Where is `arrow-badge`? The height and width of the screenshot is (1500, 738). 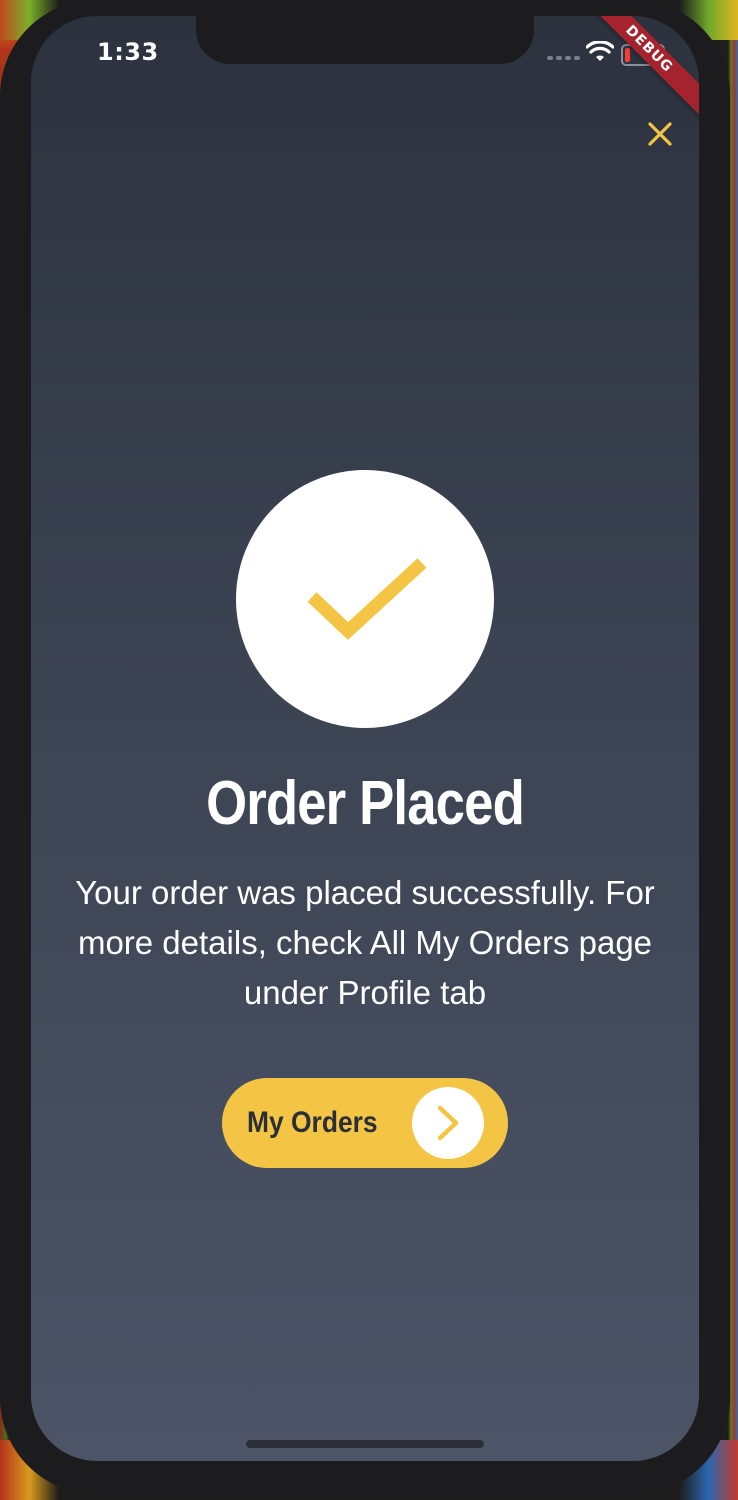
arrow-badge is located at coordinates (448, 1123).